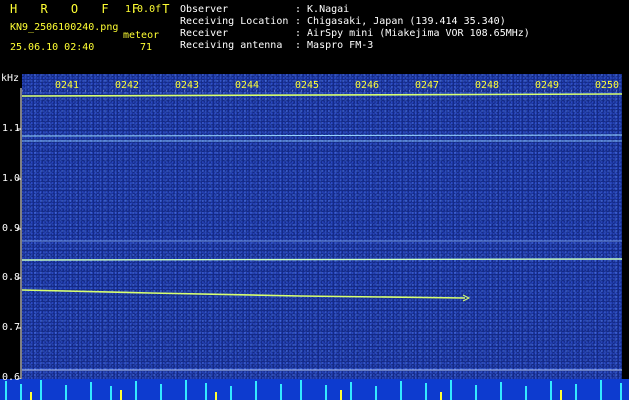 Image resolution: width=629 pixels, height=400 pixels. Describe the element at coordinates (243, 294) in the screenshot. I see `meteor-trace` at that location.